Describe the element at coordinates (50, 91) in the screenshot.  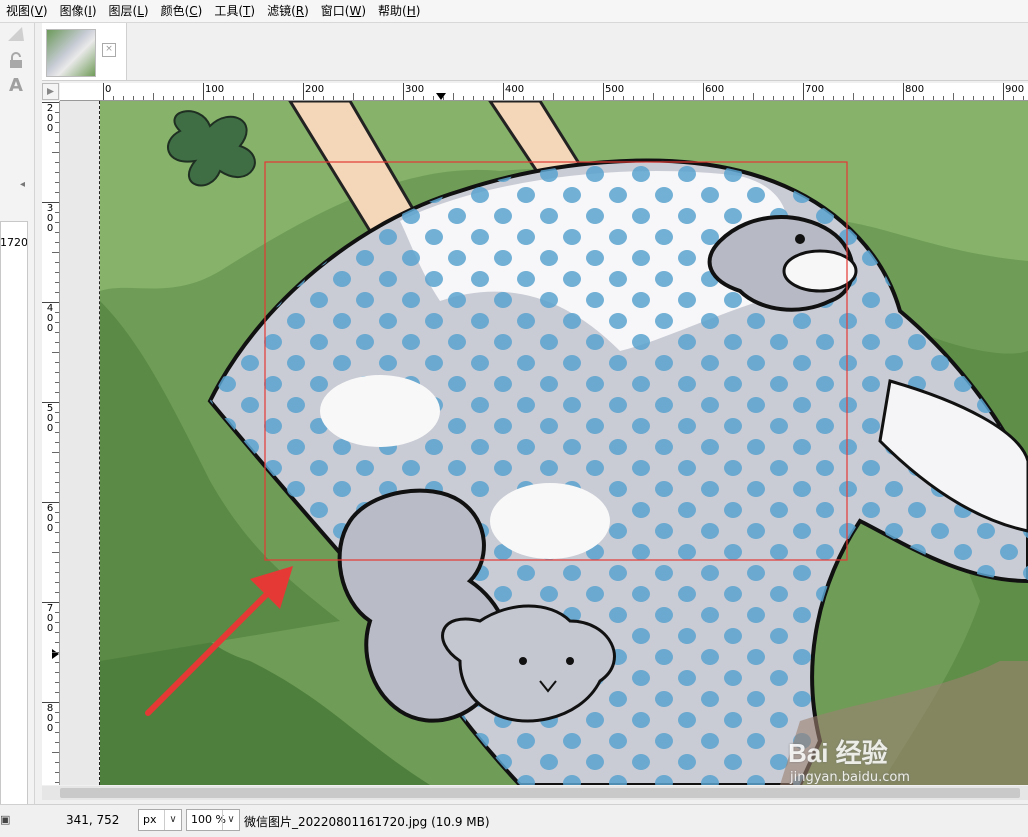
I see `ruler-corner` at that location.